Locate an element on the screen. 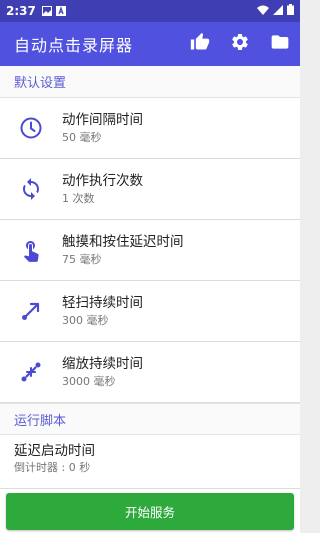  setting-title: 轻扫持续时间 is located at coordinates (102, 302).